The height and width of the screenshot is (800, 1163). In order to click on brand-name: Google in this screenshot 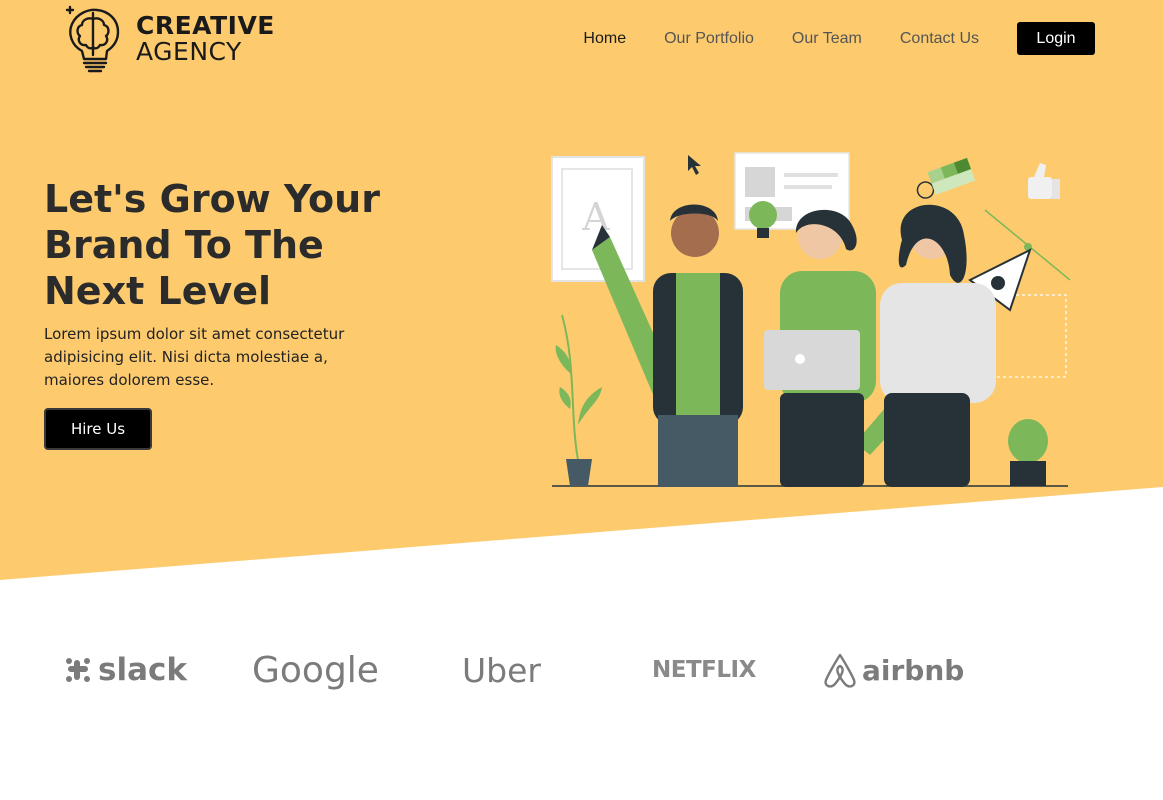, I will do `click(315, 670)`.